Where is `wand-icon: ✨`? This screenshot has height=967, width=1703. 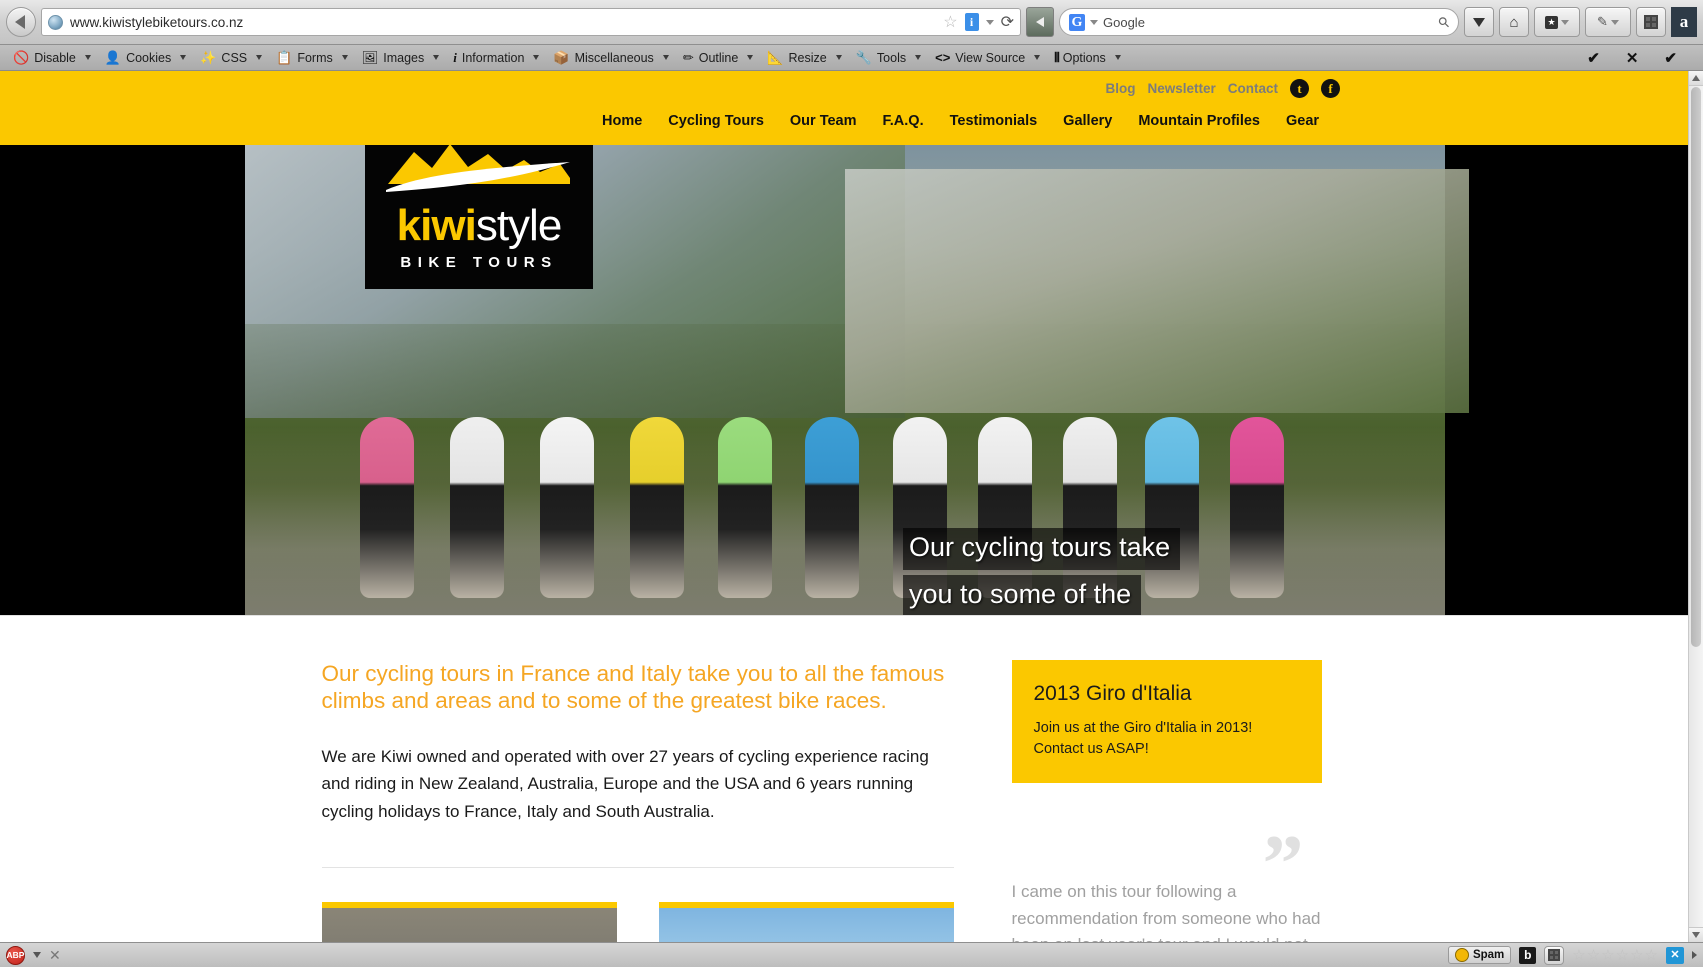 wand-icon: ✨ is located at coordinates (208, 57).